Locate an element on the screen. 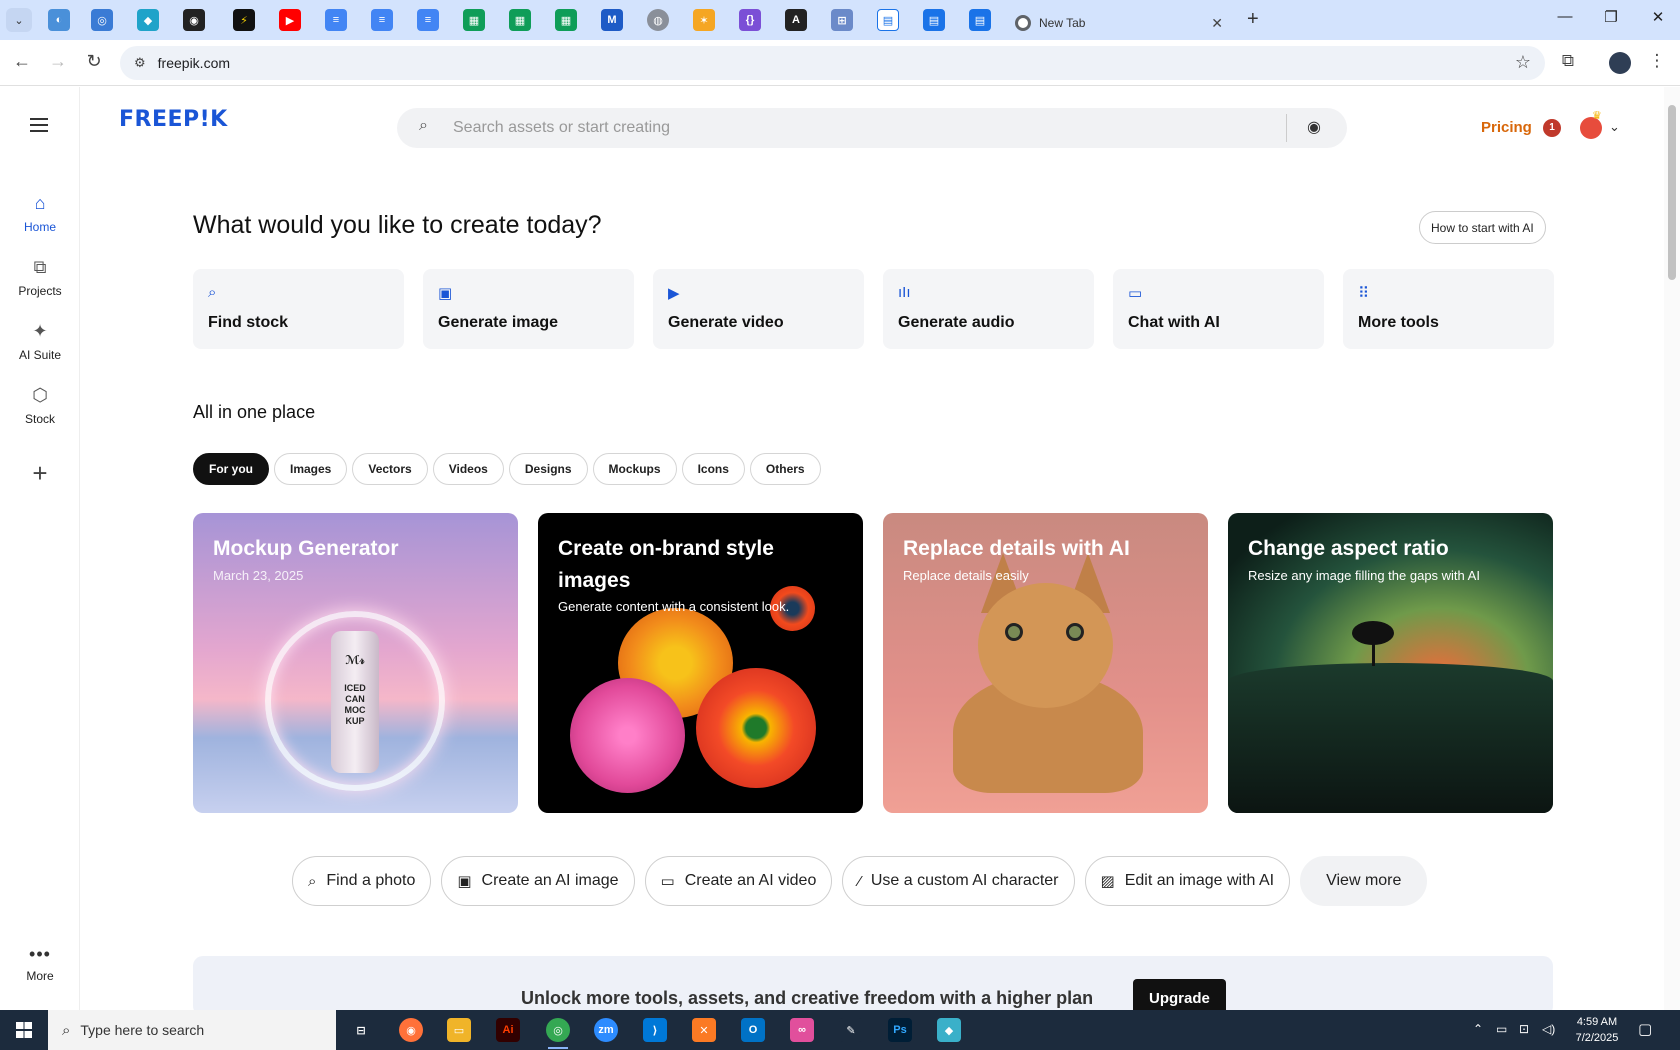  task-view-icon: ⊟ is located at coordinates (361, 1030).